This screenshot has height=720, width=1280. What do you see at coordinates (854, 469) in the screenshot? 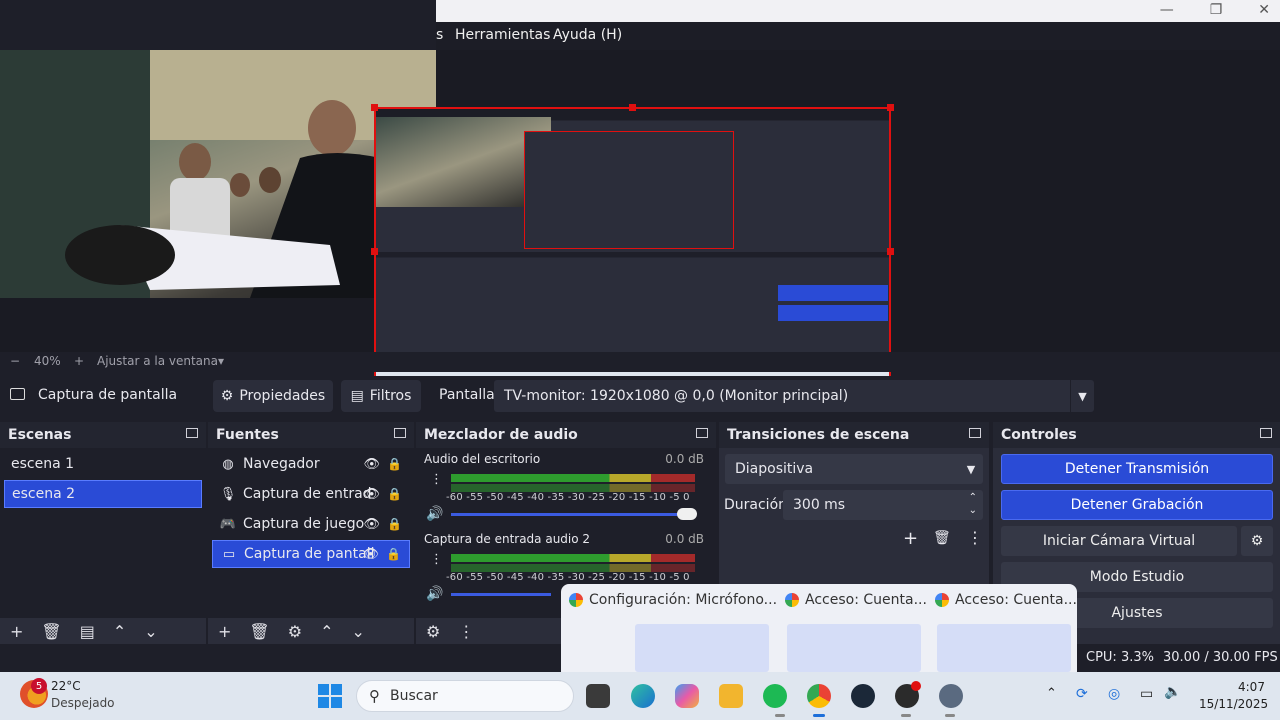
I see `transition-select: Diapositiva ▼` at bounding box center [854, 469].